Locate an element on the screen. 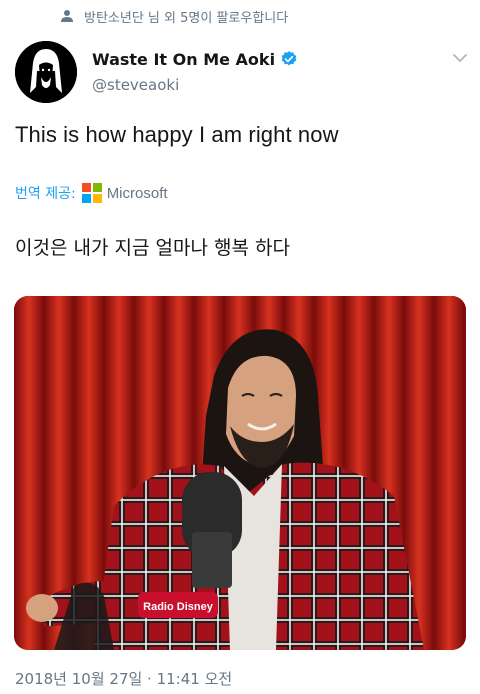 The image size is (480, 694). tweet-text: This is how happy I am right now is located at coordinates (177, 134).